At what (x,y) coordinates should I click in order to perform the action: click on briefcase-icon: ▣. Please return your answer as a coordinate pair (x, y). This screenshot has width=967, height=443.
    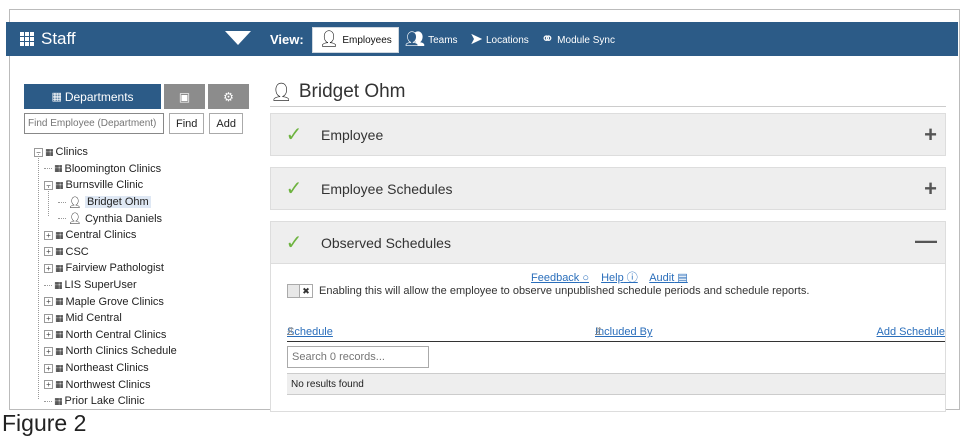
    Looking at the image, I should click on (184, 96).